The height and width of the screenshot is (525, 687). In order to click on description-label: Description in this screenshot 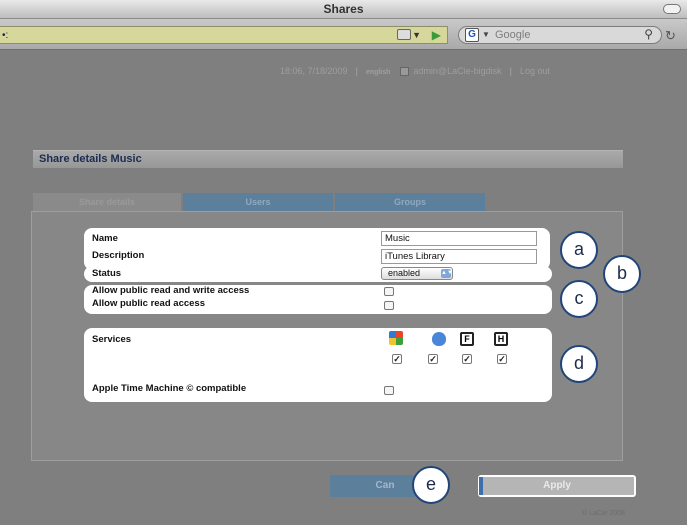, I will do `click(118, 255)`.